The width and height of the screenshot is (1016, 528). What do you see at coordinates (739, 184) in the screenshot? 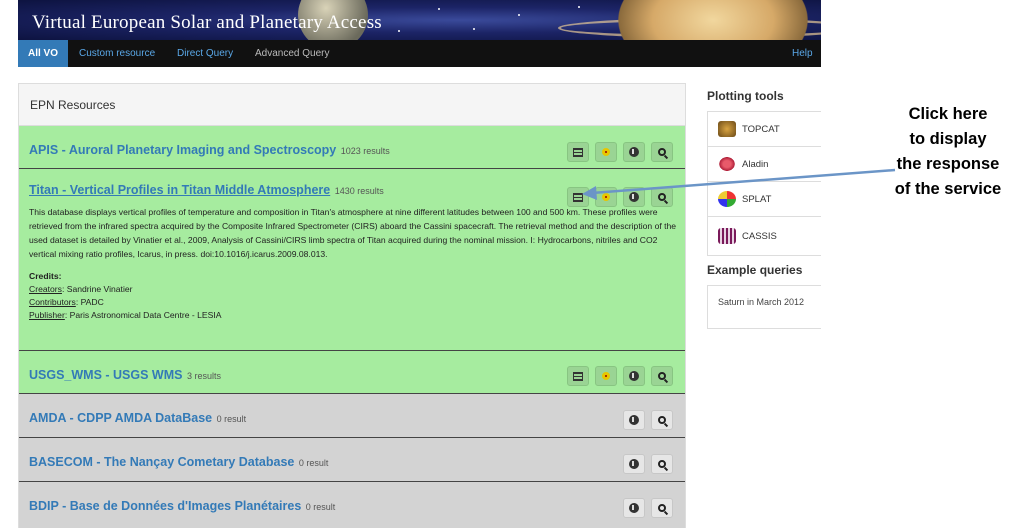
I see `annotation-arrow` at bounding box center [739, 184].